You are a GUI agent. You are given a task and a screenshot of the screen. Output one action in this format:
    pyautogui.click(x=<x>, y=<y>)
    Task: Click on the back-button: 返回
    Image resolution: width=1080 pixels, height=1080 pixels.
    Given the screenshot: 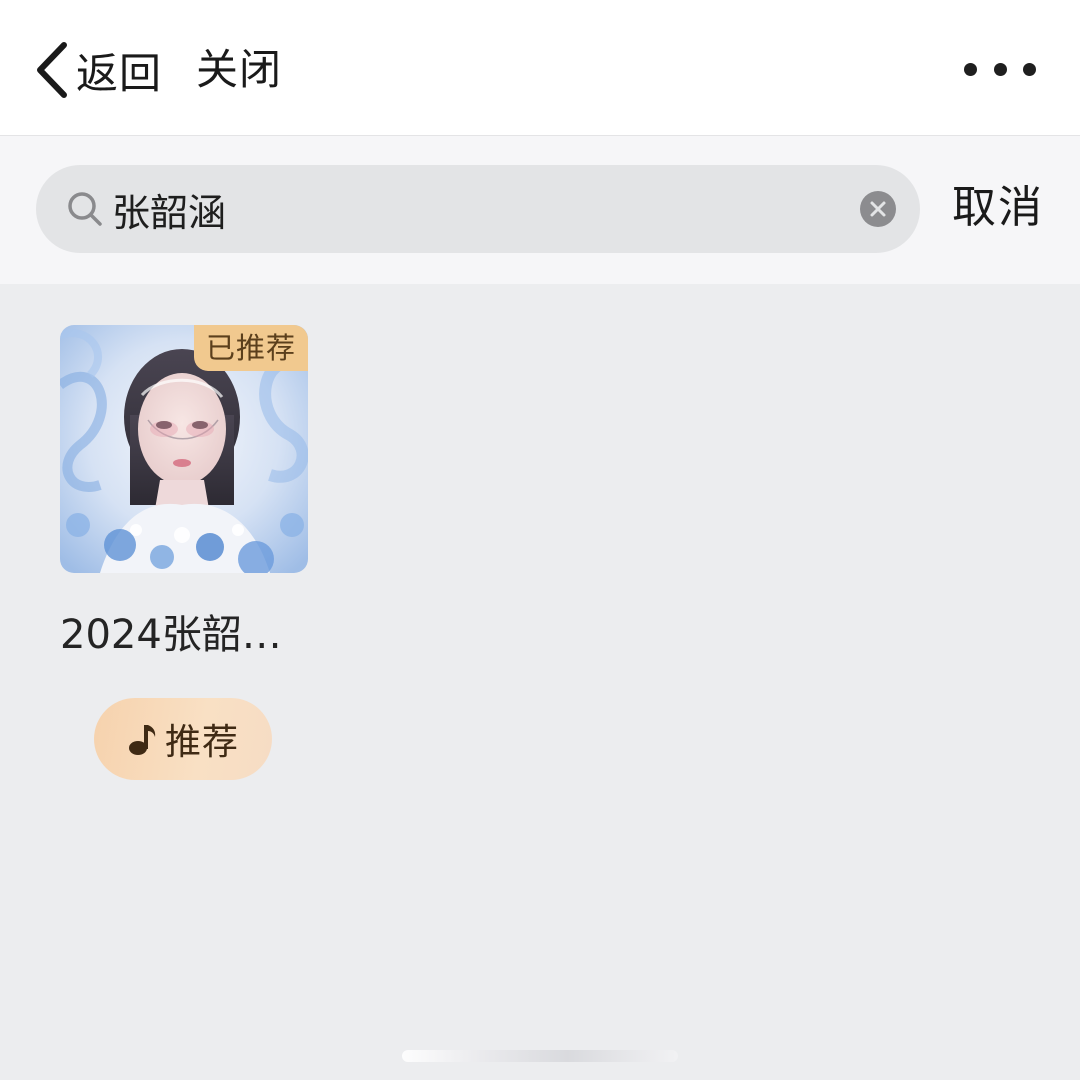 What is the action you would take?
    pyautogui.click(x=97, y=70)
    